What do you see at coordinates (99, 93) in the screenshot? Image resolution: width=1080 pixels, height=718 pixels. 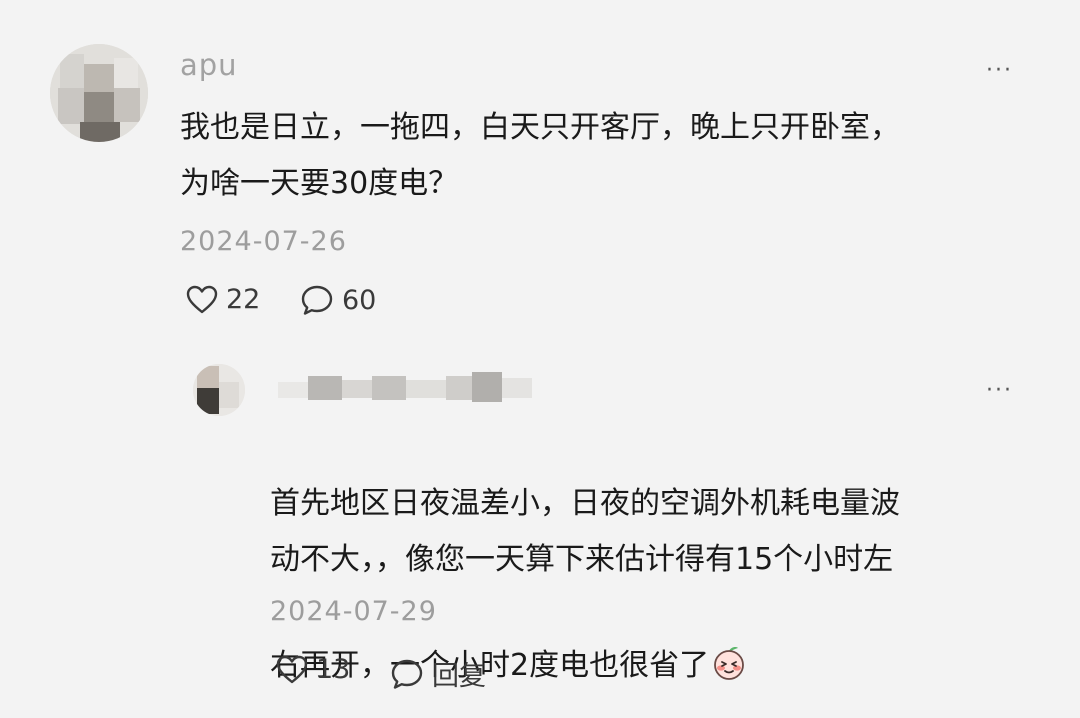 I see `avatar` at bounding box center [99, 93].